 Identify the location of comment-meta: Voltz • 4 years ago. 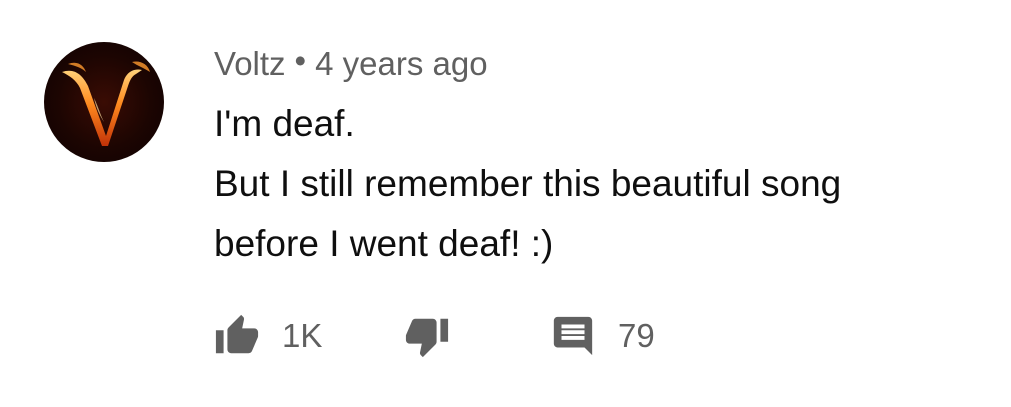
(351, 63).